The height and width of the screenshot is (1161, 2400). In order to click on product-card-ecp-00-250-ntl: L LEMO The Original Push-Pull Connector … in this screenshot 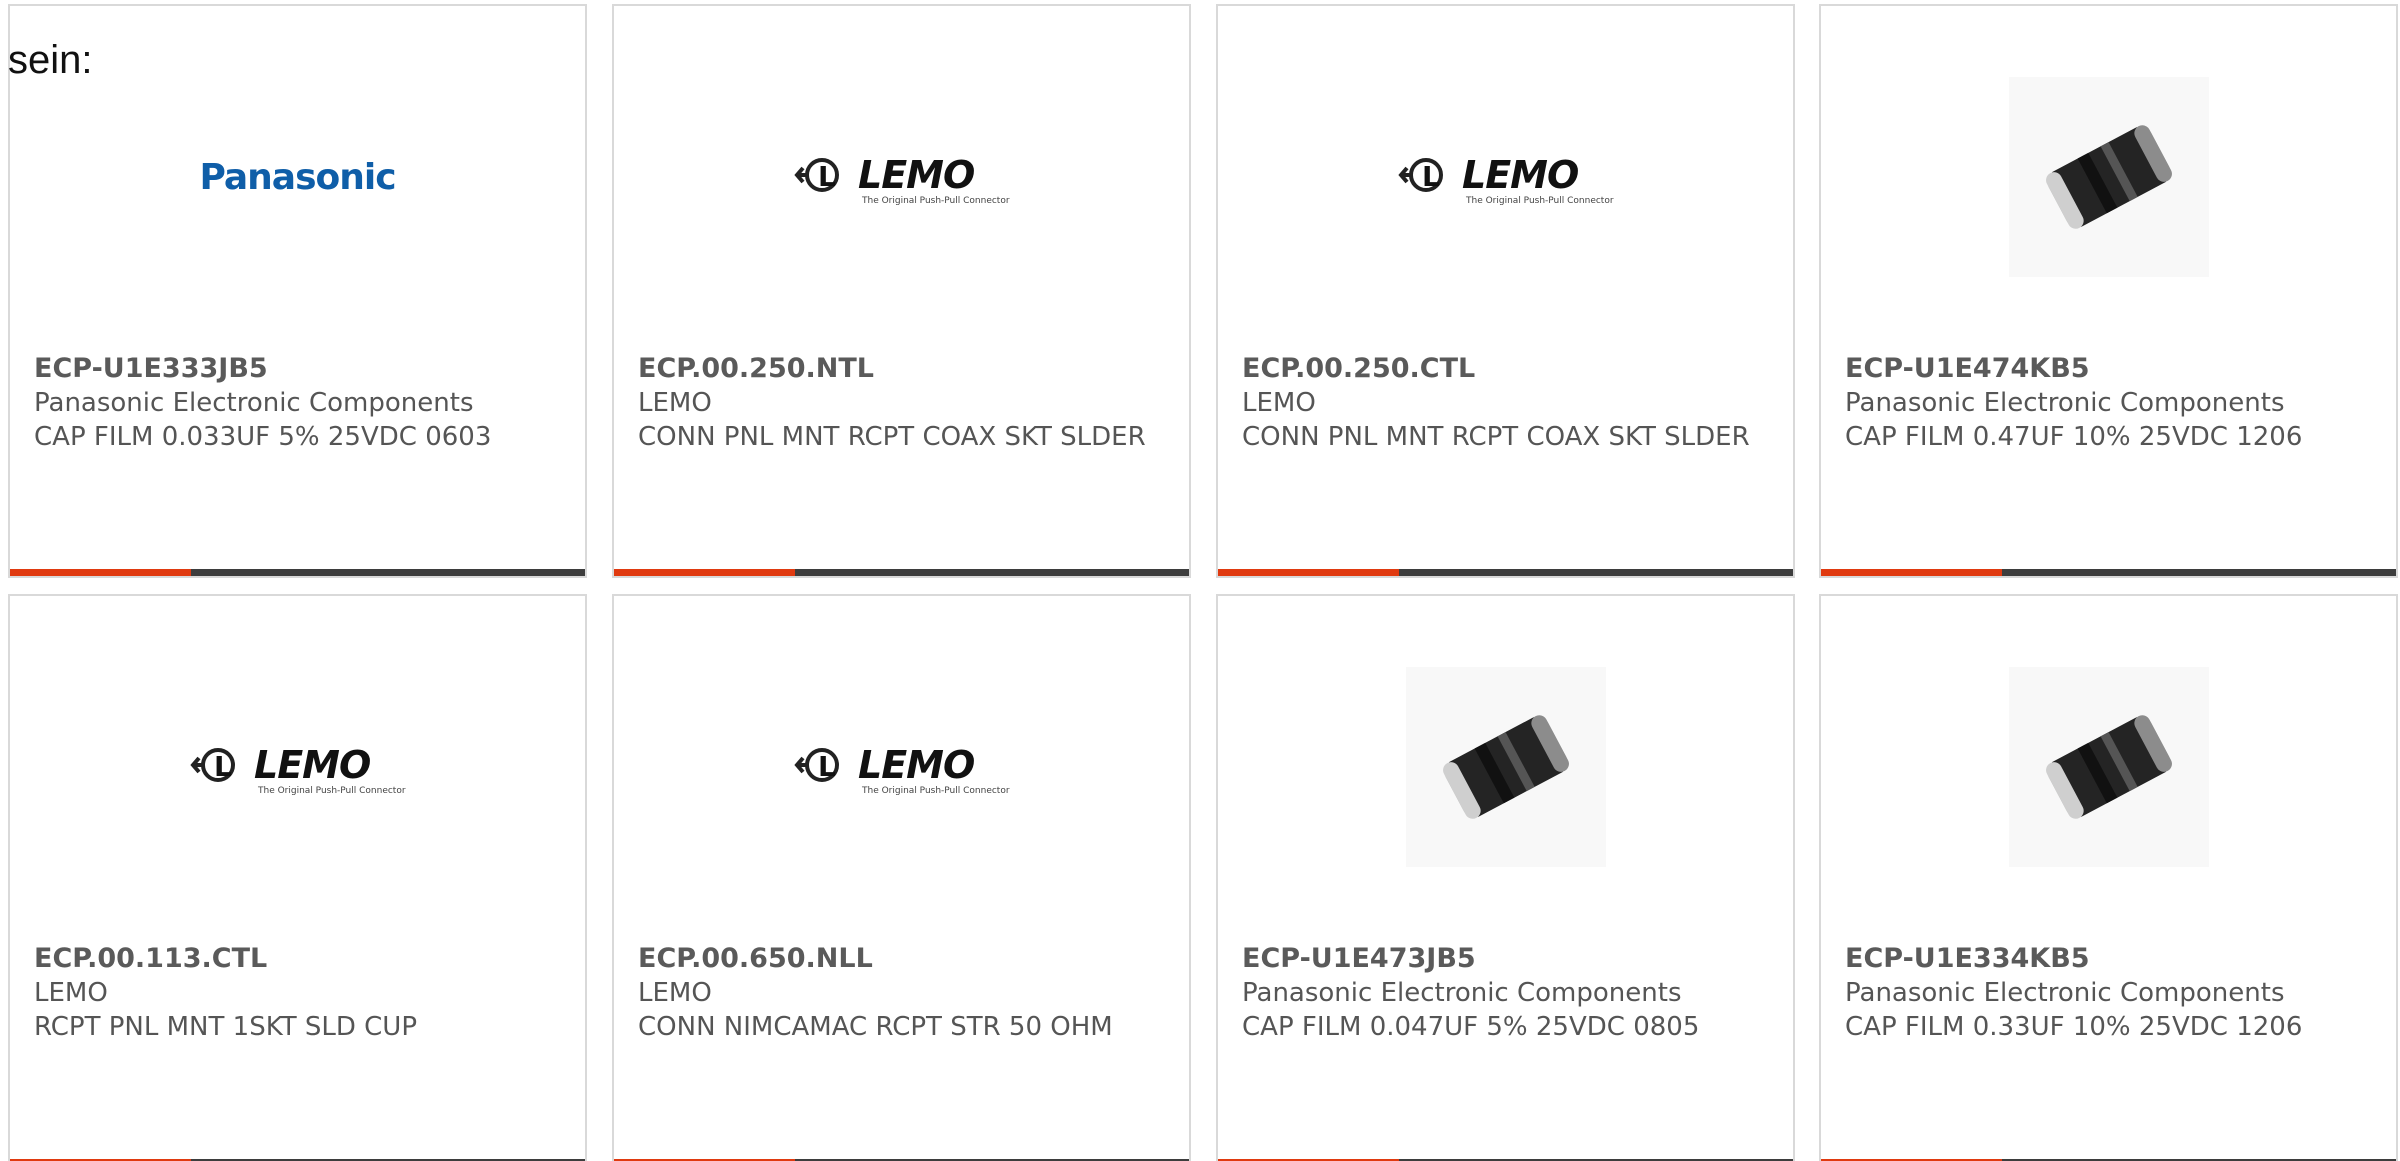, I will do `click(901, 291)`.